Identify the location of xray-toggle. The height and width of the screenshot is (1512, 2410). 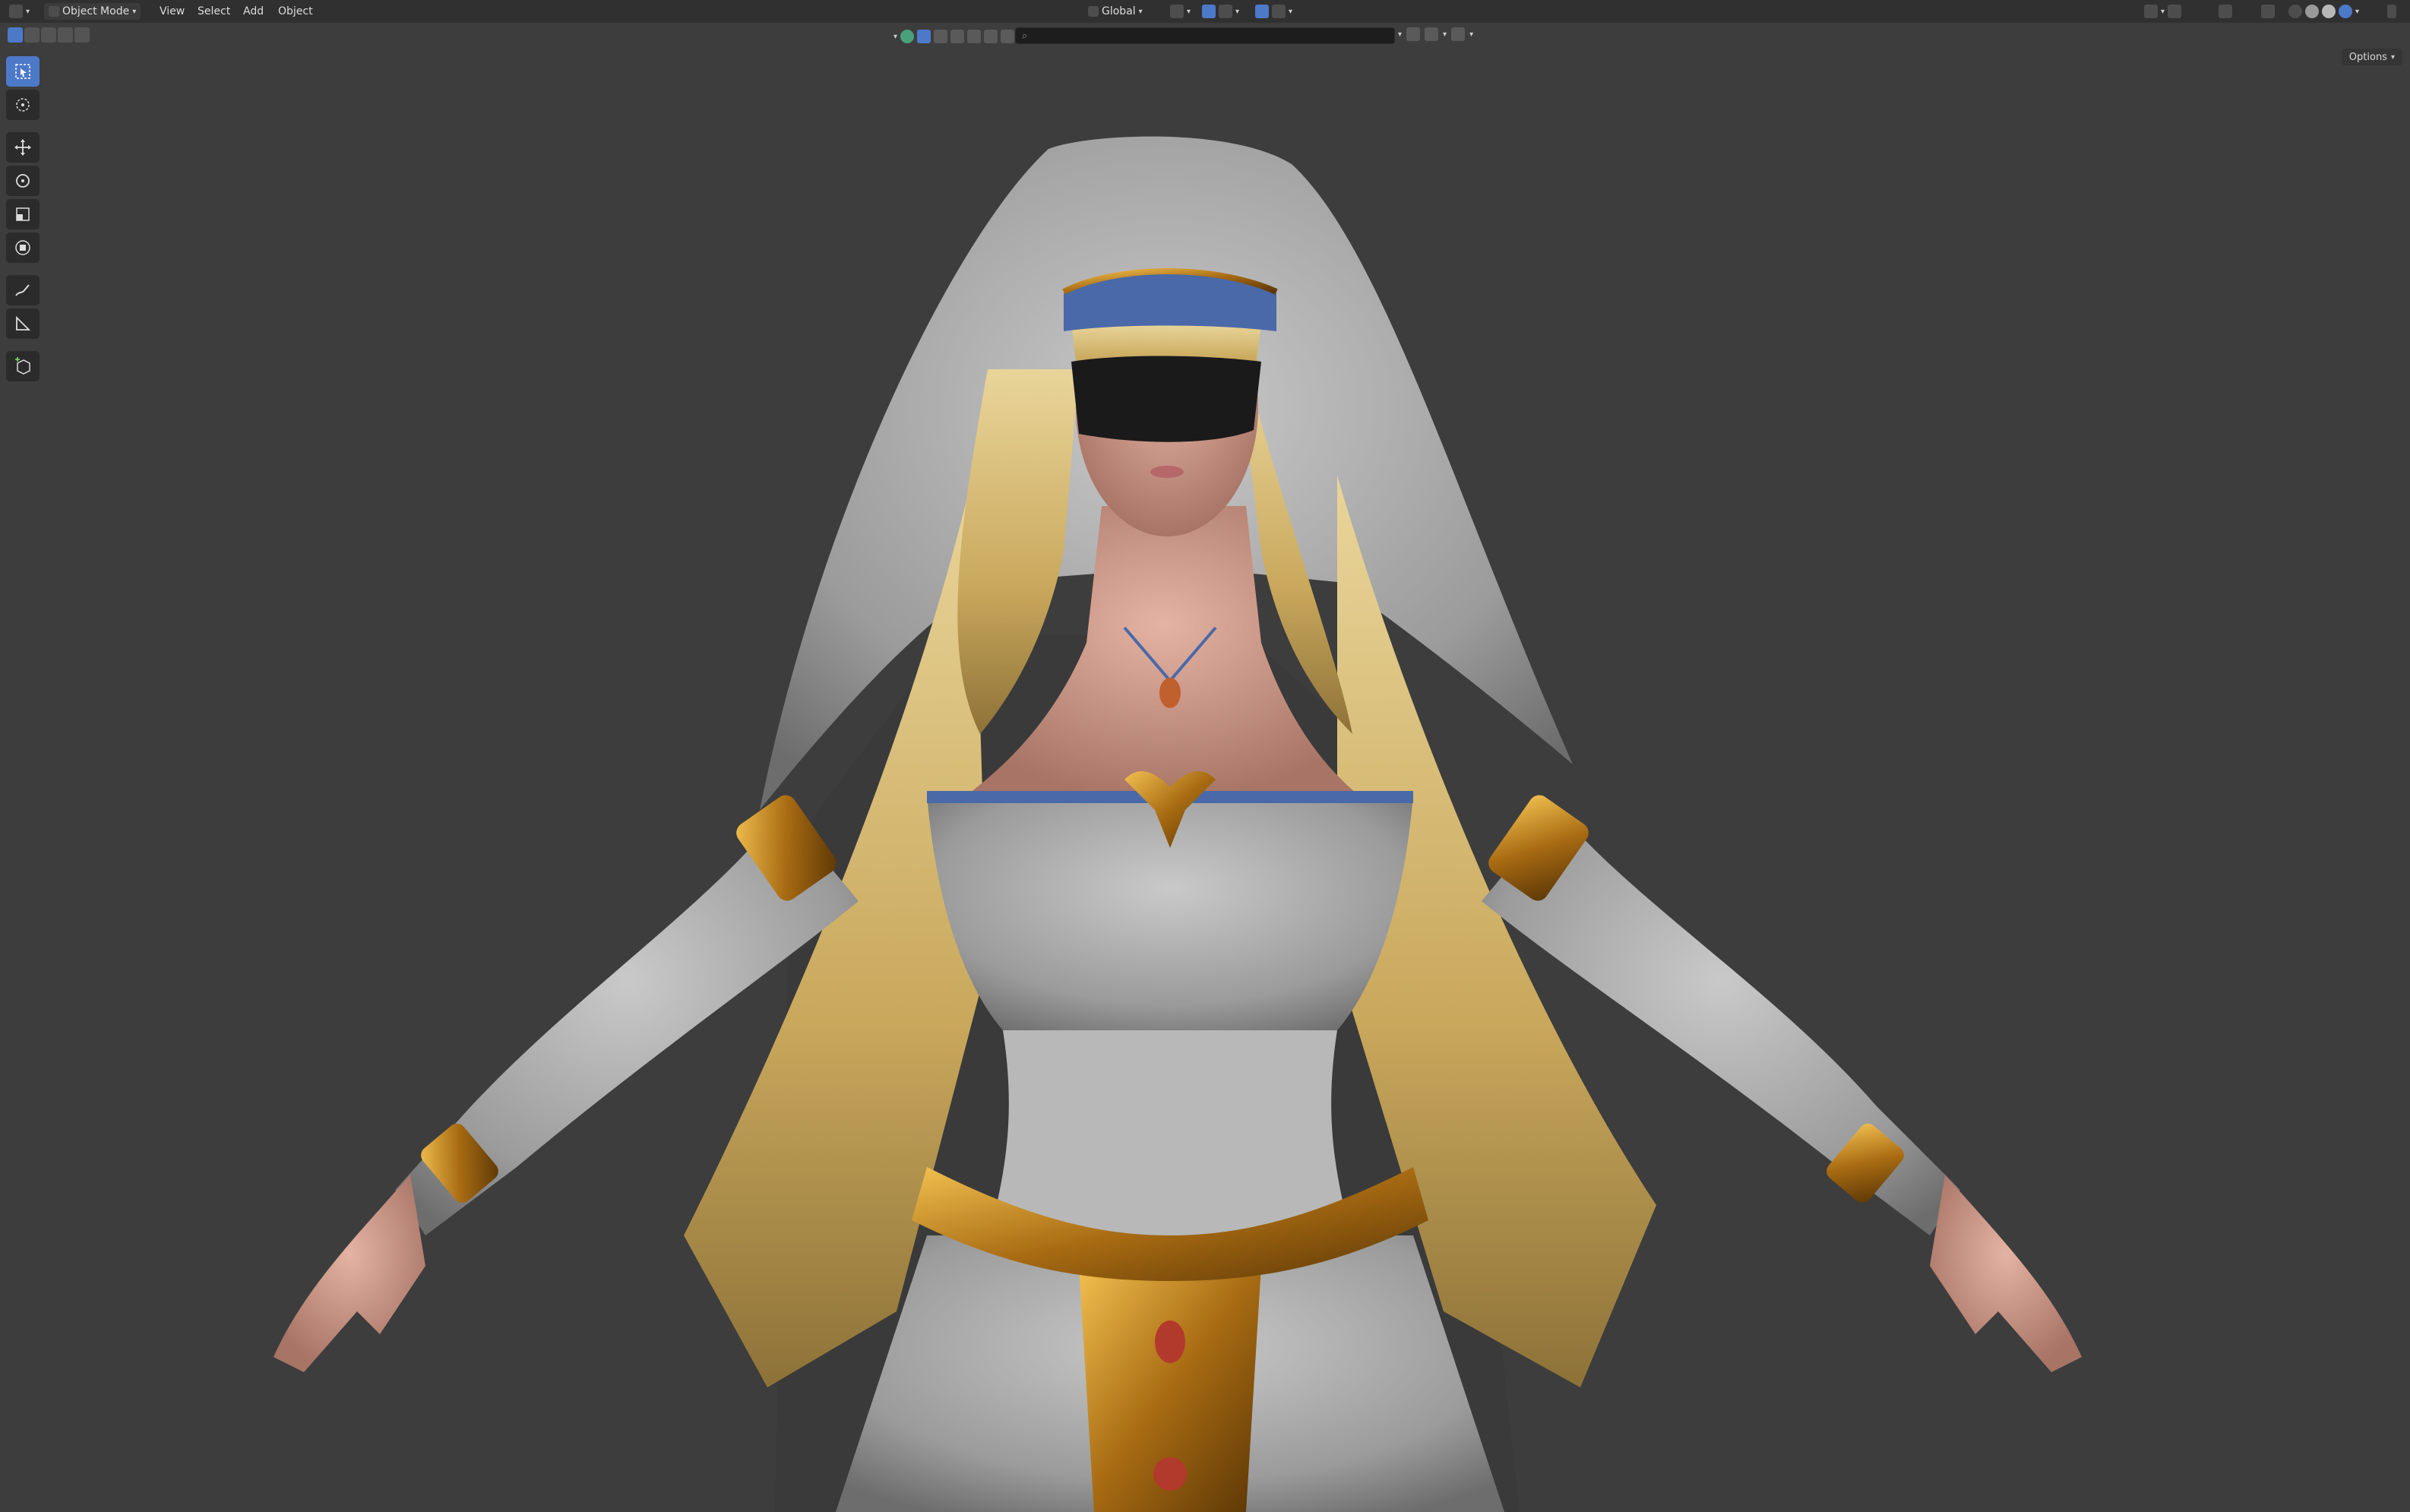
(2268, 11).